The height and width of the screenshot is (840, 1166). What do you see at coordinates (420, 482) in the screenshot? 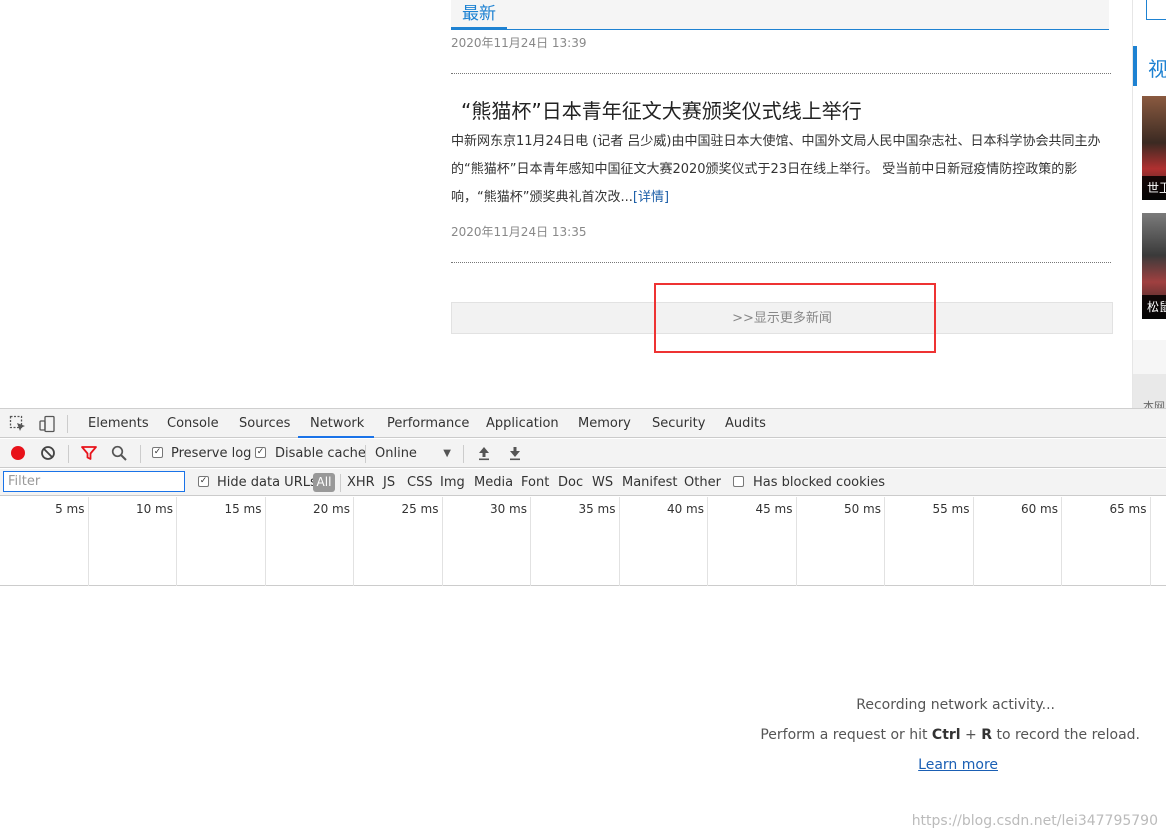
I see `type-filter-css: CSS` at bounding box center [420, 482].